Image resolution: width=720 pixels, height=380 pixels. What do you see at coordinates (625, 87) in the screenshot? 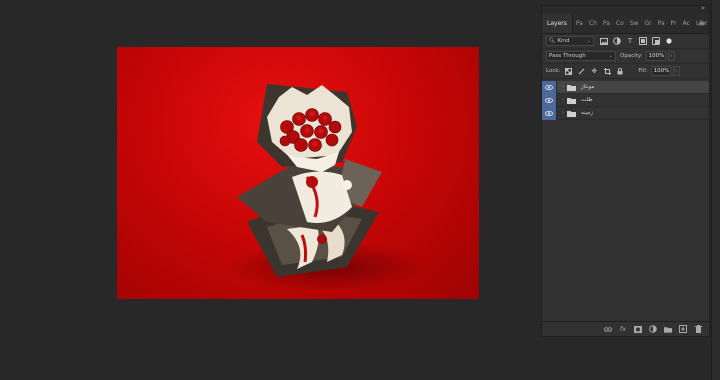
I see `layer-row: › مونتاژ` at bounding box center [625, 87].